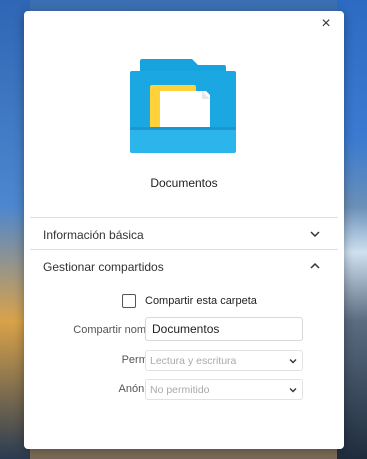 This screenshot has width=367, height=459. Describe the element at coordinates (315, 265) in the screenshot. I see `chevron-up-icon` at that location.